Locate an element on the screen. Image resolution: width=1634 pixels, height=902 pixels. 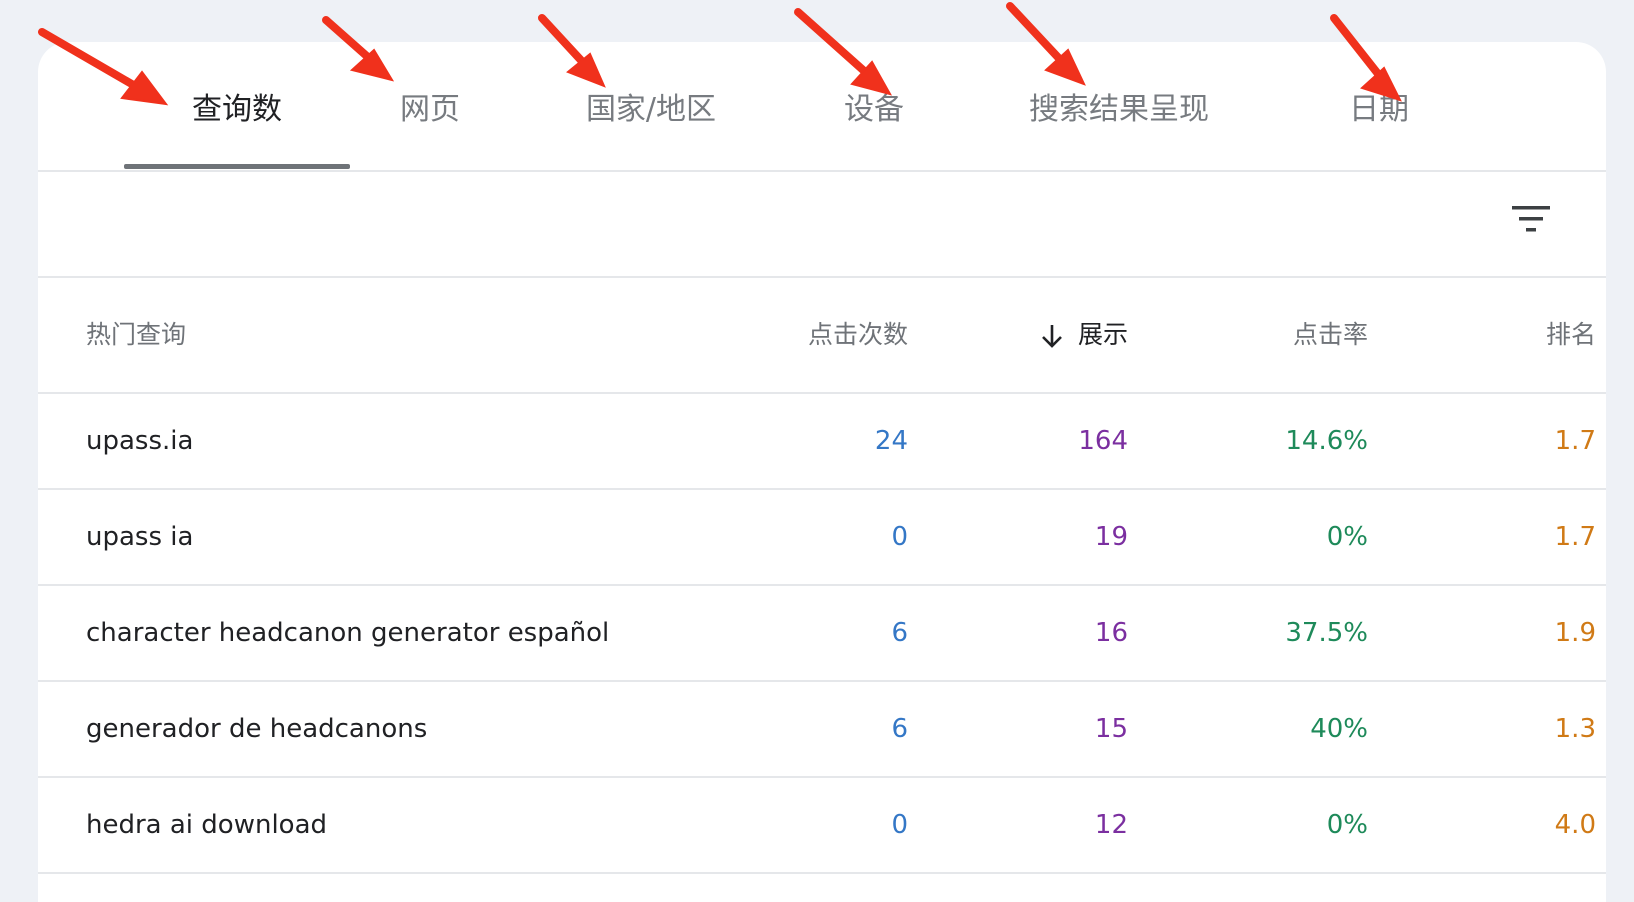
ctr-cell: 37.5% is located at coordinates (1326, 633).